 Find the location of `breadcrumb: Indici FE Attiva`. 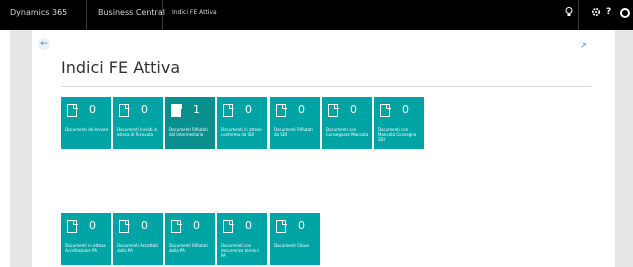

breadcrumb: Indici FE Attiva is located at coordinates (194, 12).